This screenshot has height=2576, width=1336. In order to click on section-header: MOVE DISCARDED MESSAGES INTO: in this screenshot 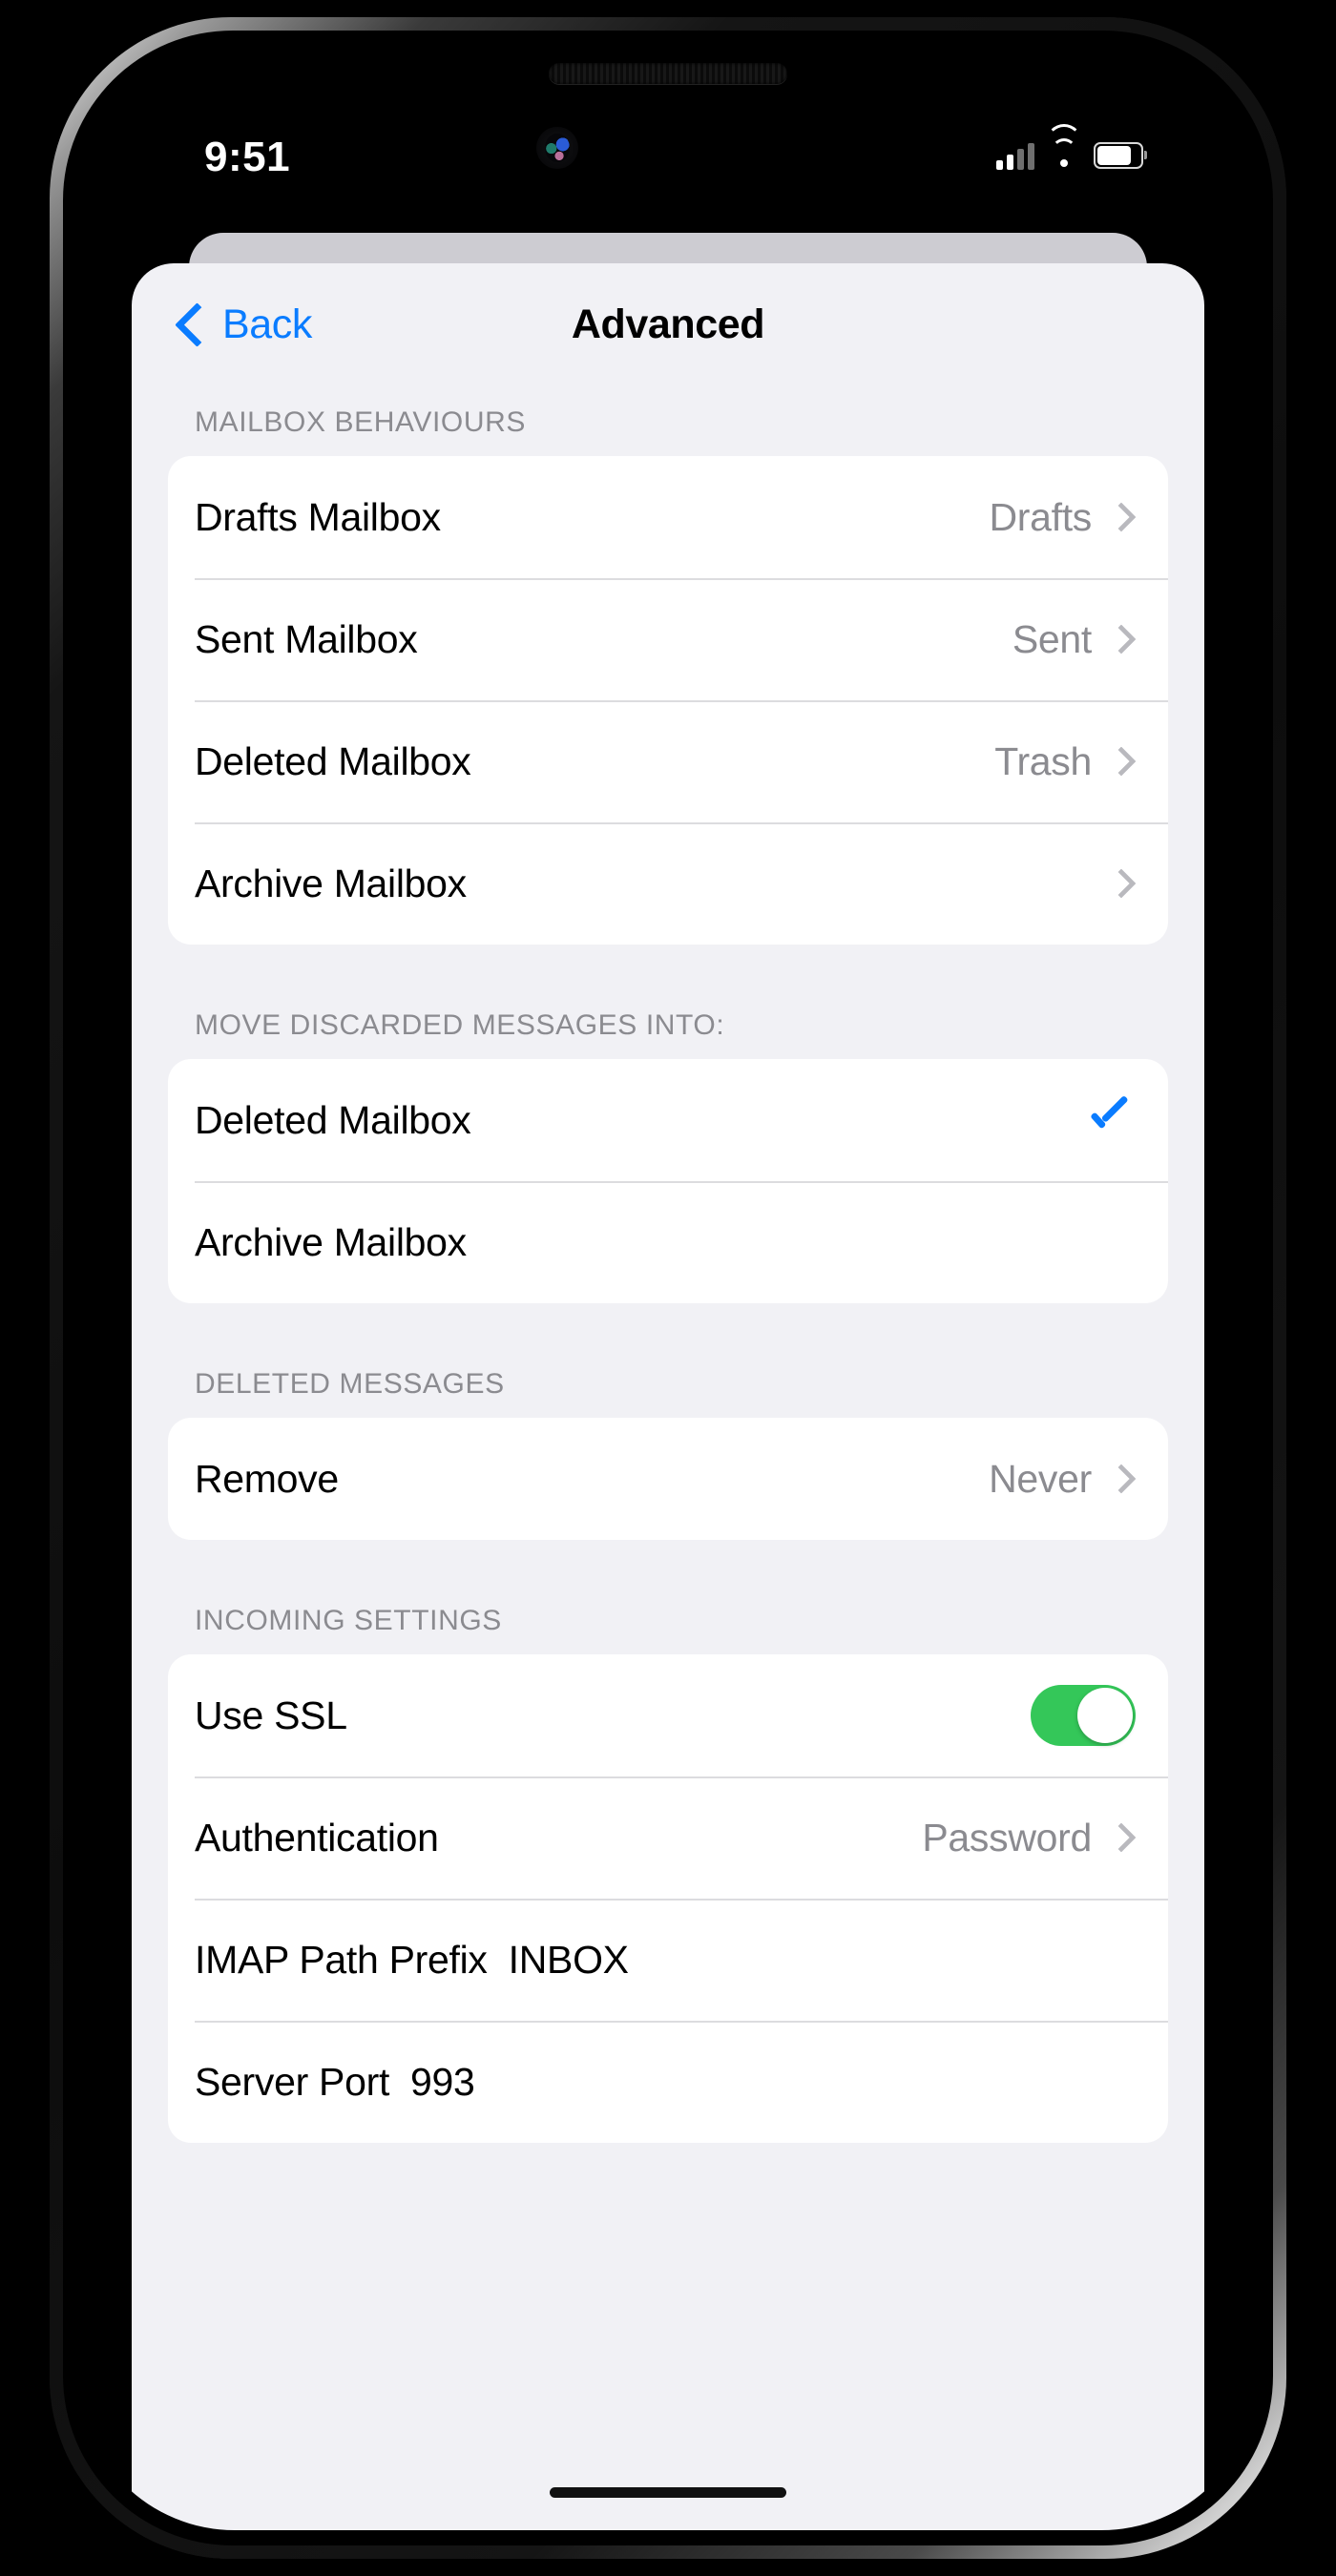, I will do `click(460, 1025)`.